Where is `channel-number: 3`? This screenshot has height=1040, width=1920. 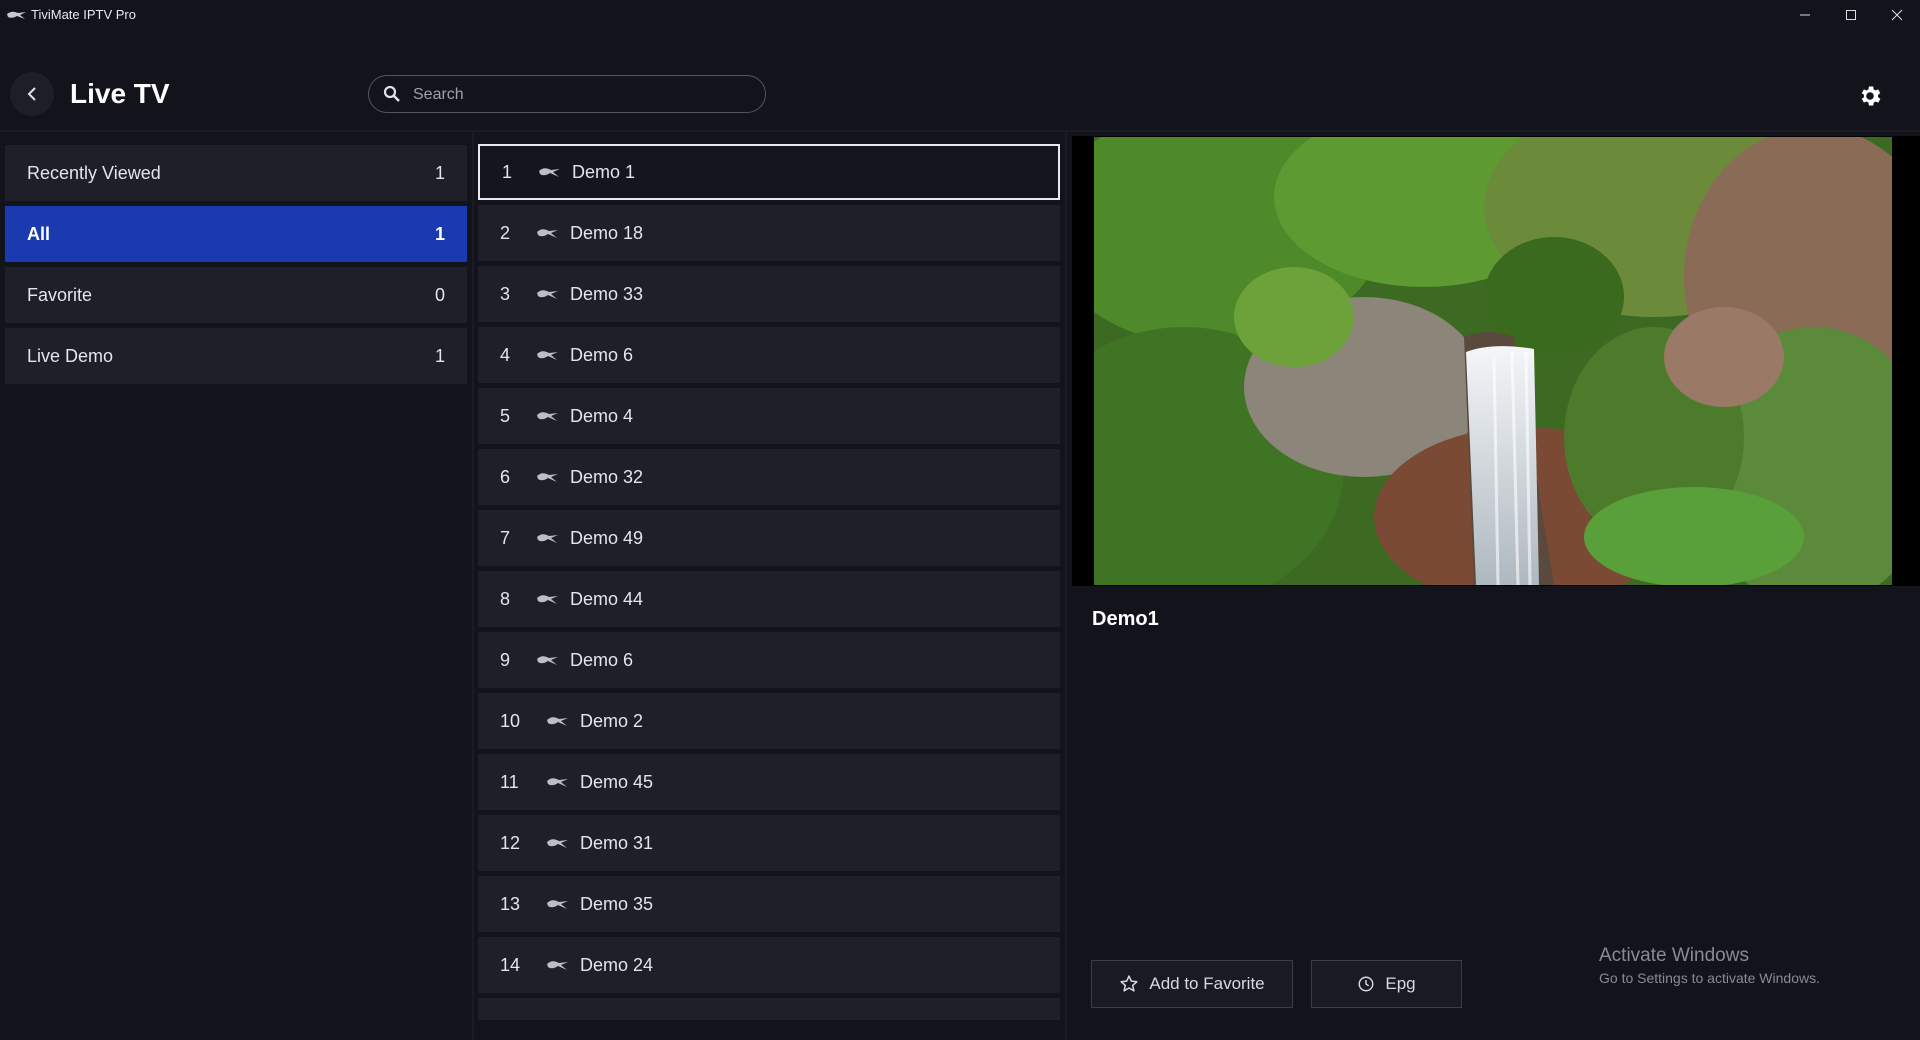
channel-number: 3 is located at coordinates (505, 293).